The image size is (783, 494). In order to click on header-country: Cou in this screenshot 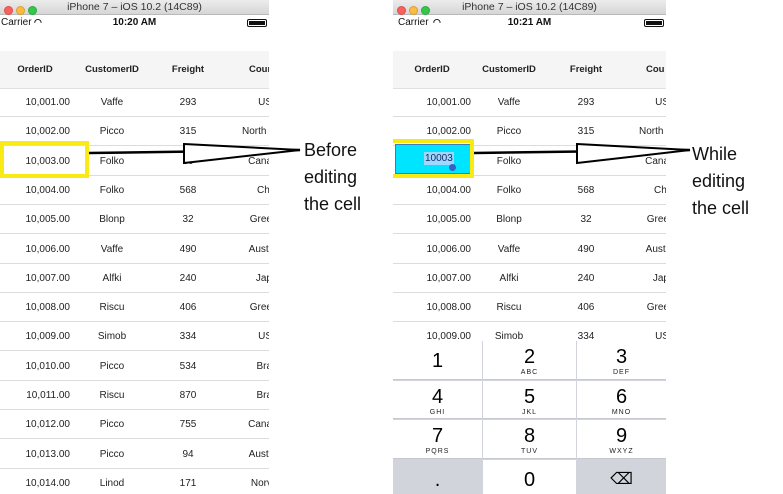, I will do `click(656, 69)`.